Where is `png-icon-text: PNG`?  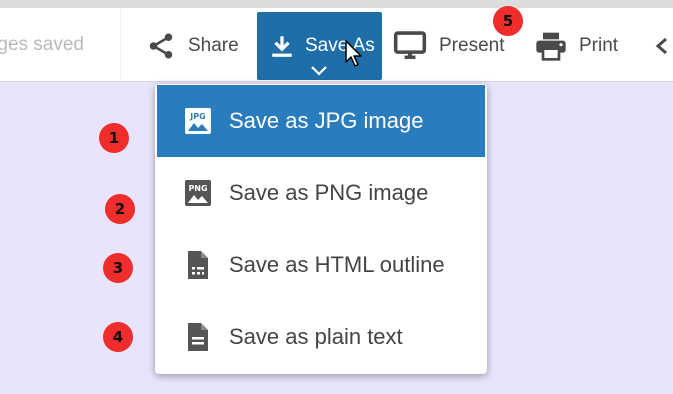 png-icon-text: PNG is located at coordinates (197, 188).